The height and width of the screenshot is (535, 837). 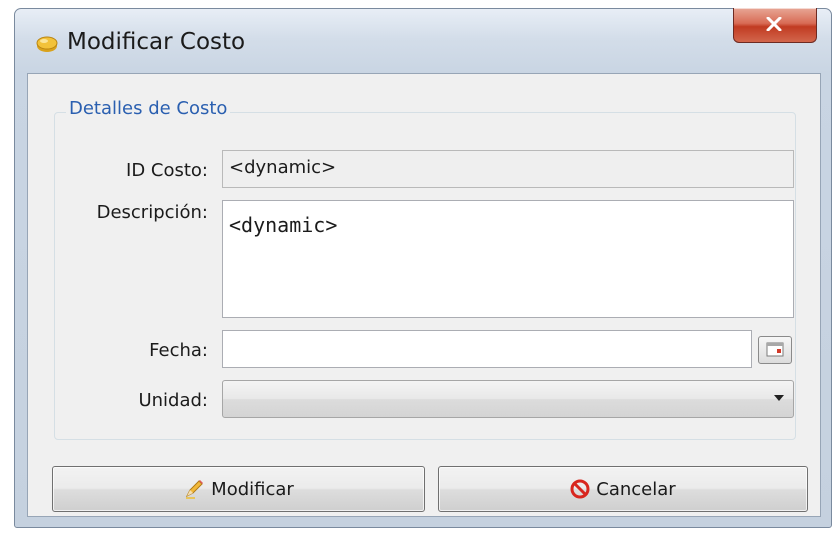 What do you see at coordinates (423, 40) in the screenshot?
I see `title-bar: Modificar Costo` at bounding box center [423, 40].